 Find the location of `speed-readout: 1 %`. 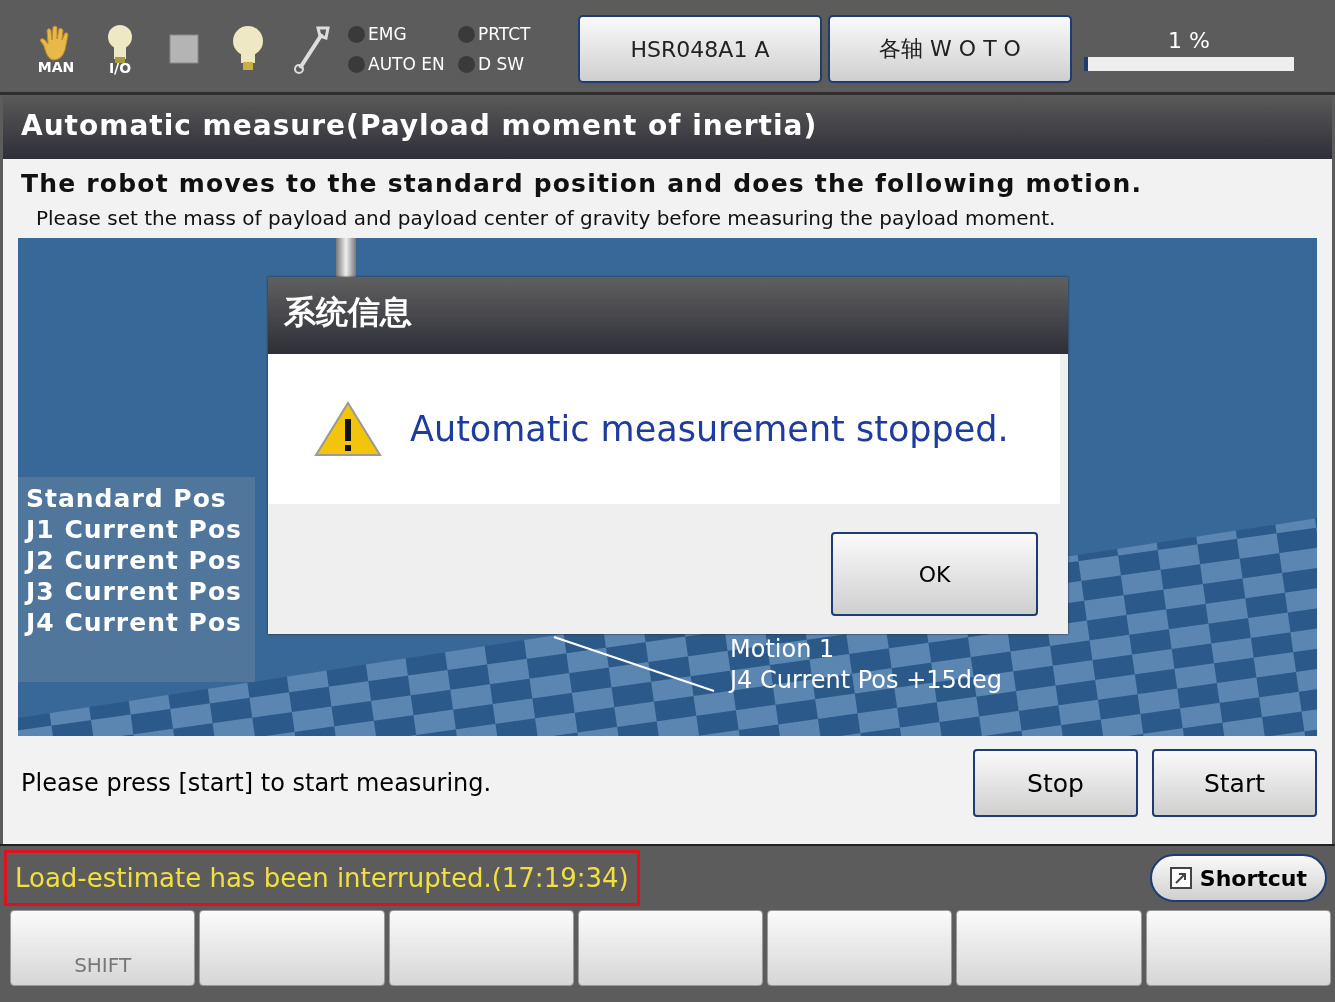

speed-readout: 1 % is located at coordinates (1189, 40).